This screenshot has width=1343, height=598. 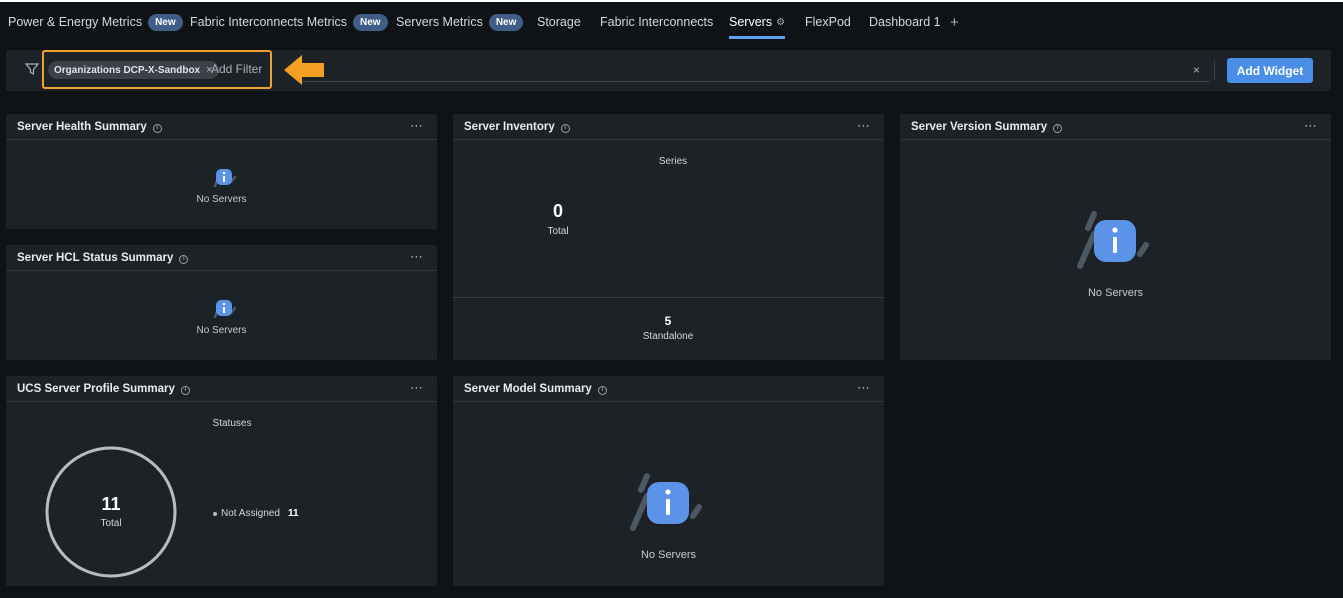 I want to click on tab-fabric-interconnects-metrics: Fabric Interconnects Metrics New, so click(x=289, y=22).